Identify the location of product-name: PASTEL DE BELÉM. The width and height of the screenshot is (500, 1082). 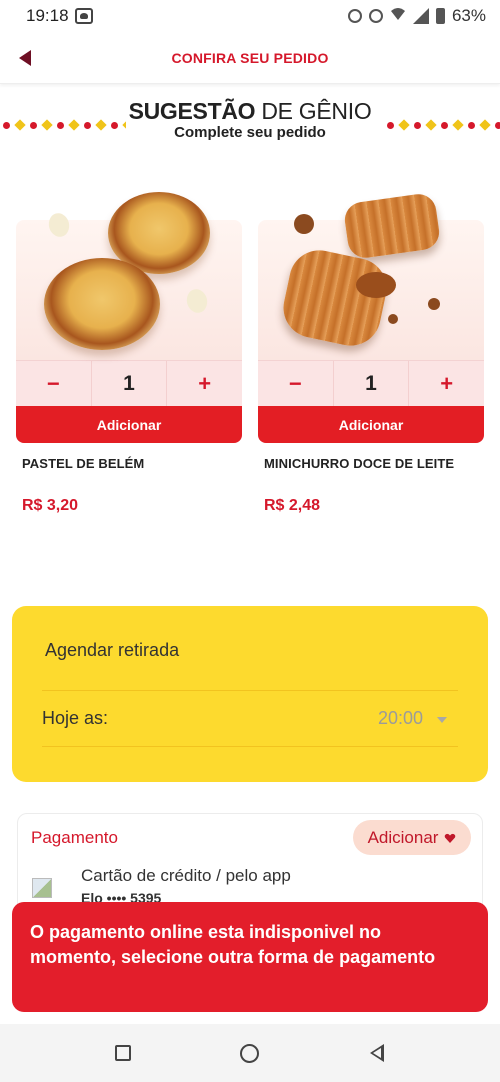
(83, 463).